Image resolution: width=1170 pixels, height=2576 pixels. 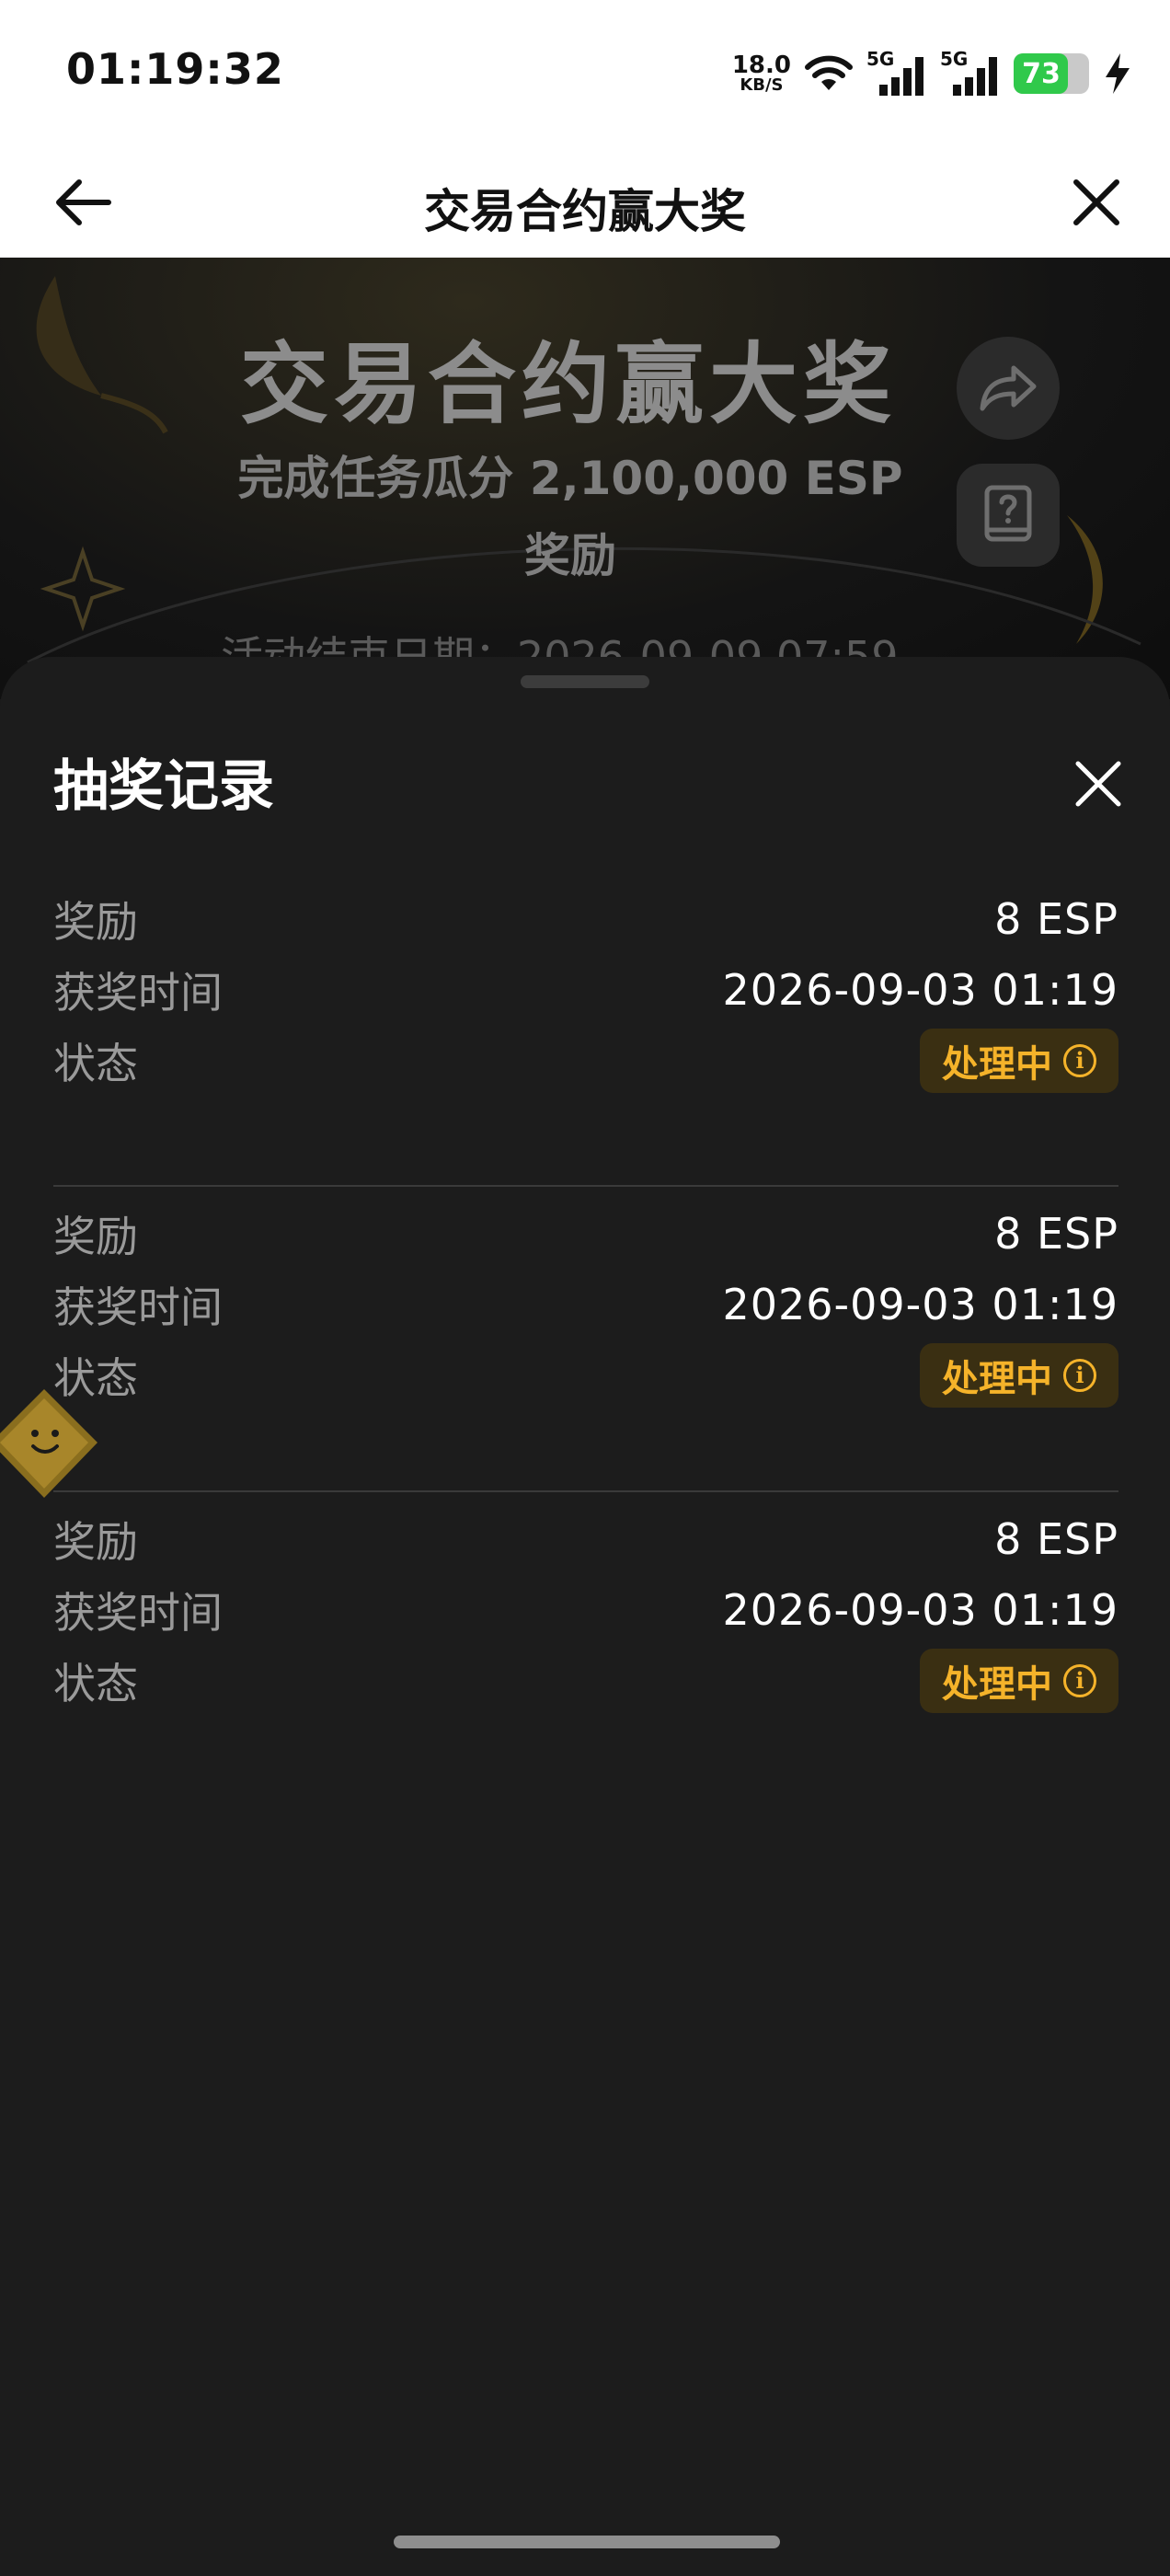 I want to click on smiley-diamond-icon, so click(x=49, y=1443).